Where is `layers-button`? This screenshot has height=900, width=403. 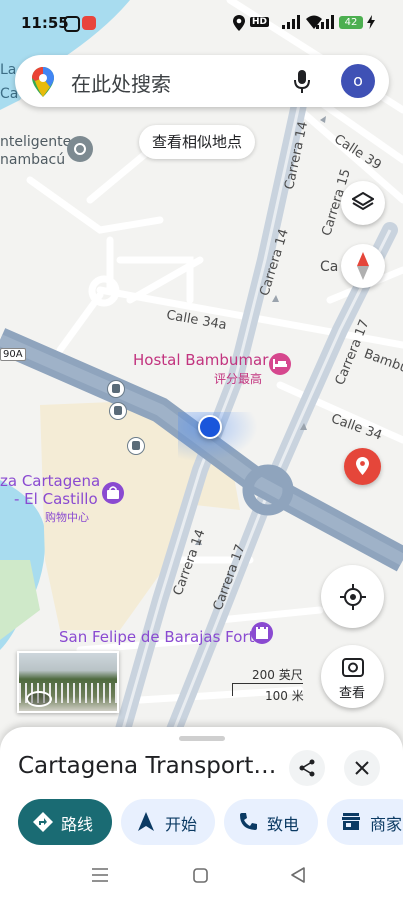 layers-button is located at coordinates (363, 203).